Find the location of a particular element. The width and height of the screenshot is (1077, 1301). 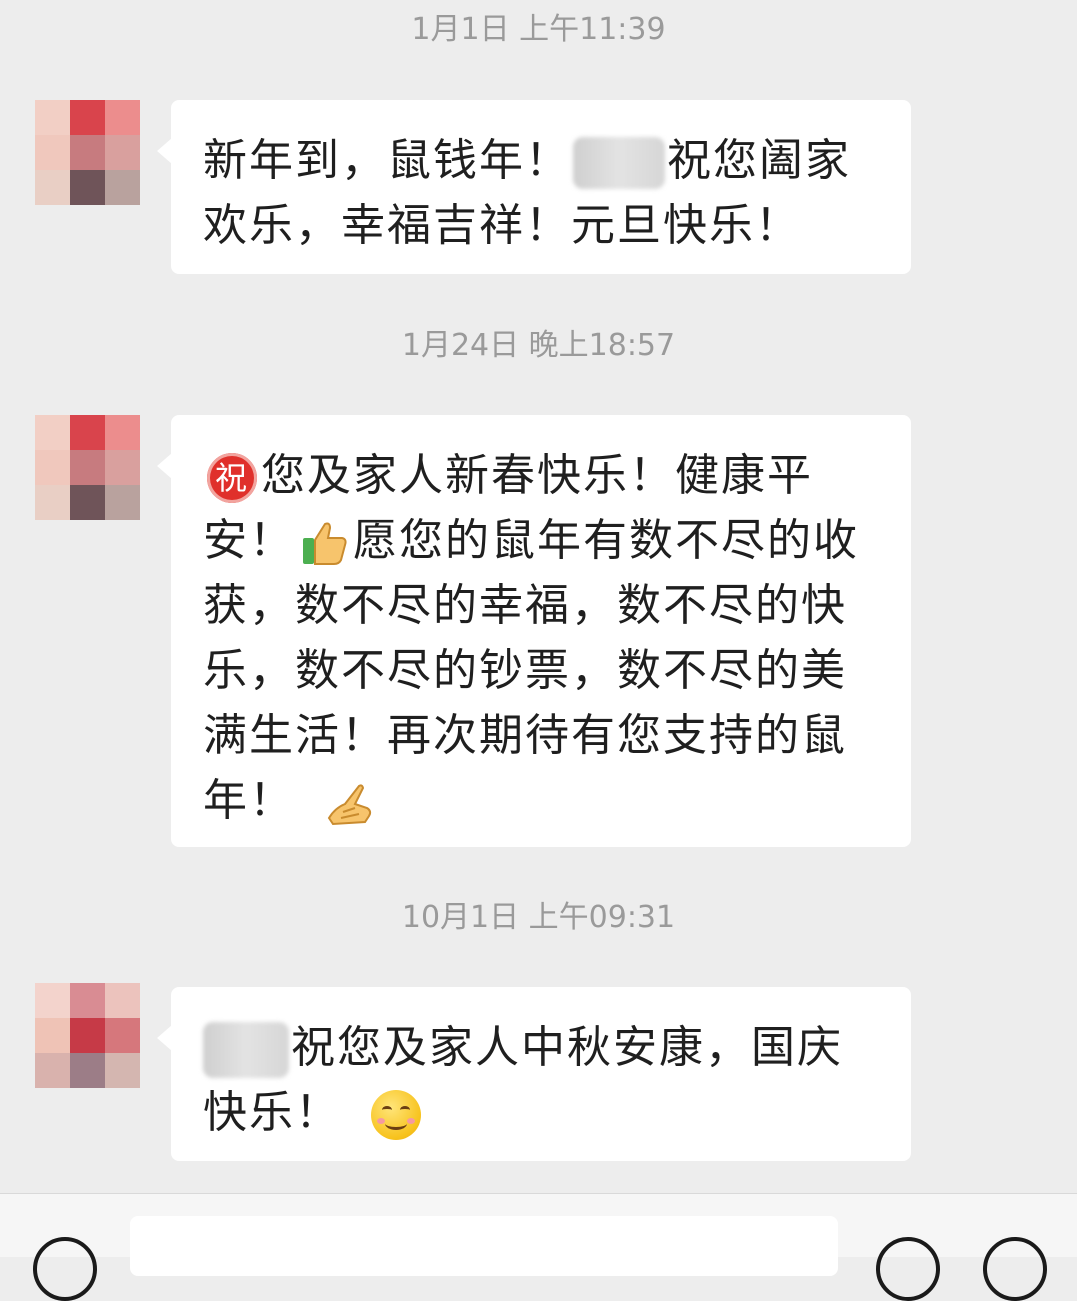

voice-icon is located at coordinates (65, 1269).